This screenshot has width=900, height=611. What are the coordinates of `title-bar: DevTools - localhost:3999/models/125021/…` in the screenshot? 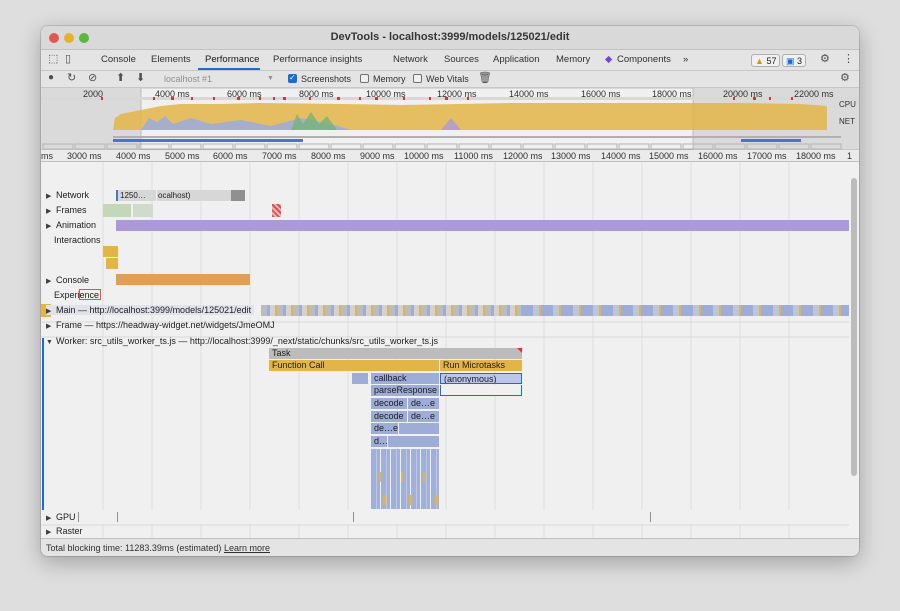 It's located at (450, 38).